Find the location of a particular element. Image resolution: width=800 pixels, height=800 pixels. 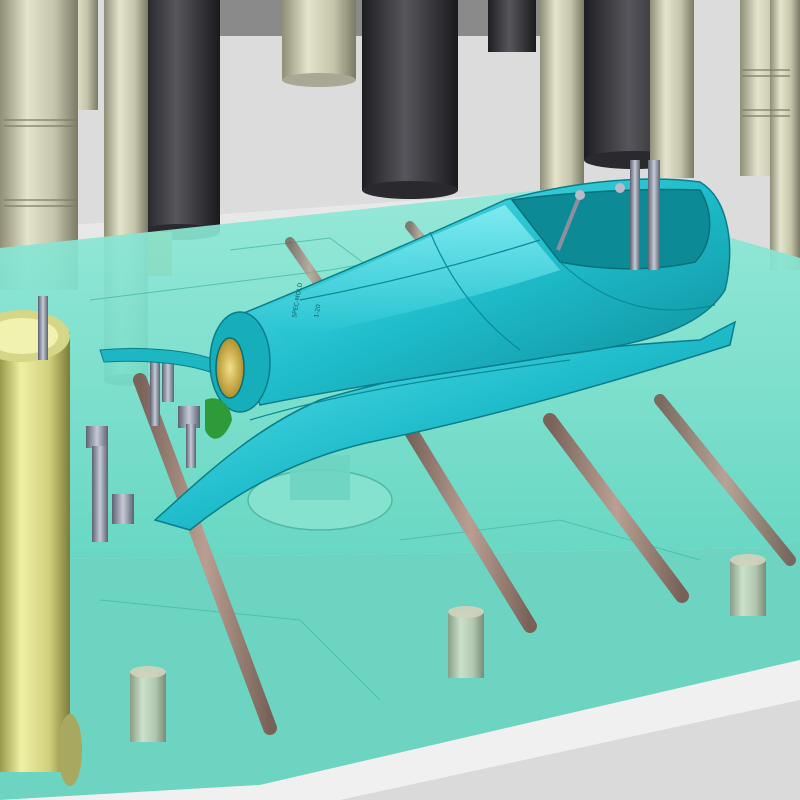

cylinder-dark-cap is located at coordinates (410, 190).